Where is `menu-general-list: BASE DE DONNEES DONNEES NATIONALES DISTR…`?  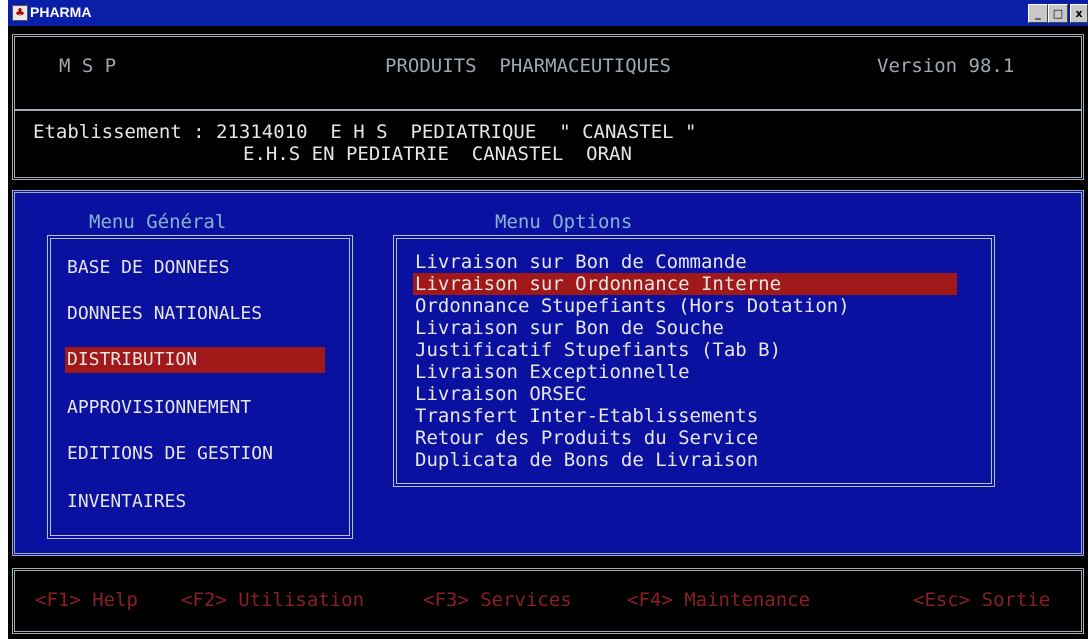
menu-general-list: BASE DE DONNEES DONNEES NATIONALES DISTR… is located at coordinates (200, 387).